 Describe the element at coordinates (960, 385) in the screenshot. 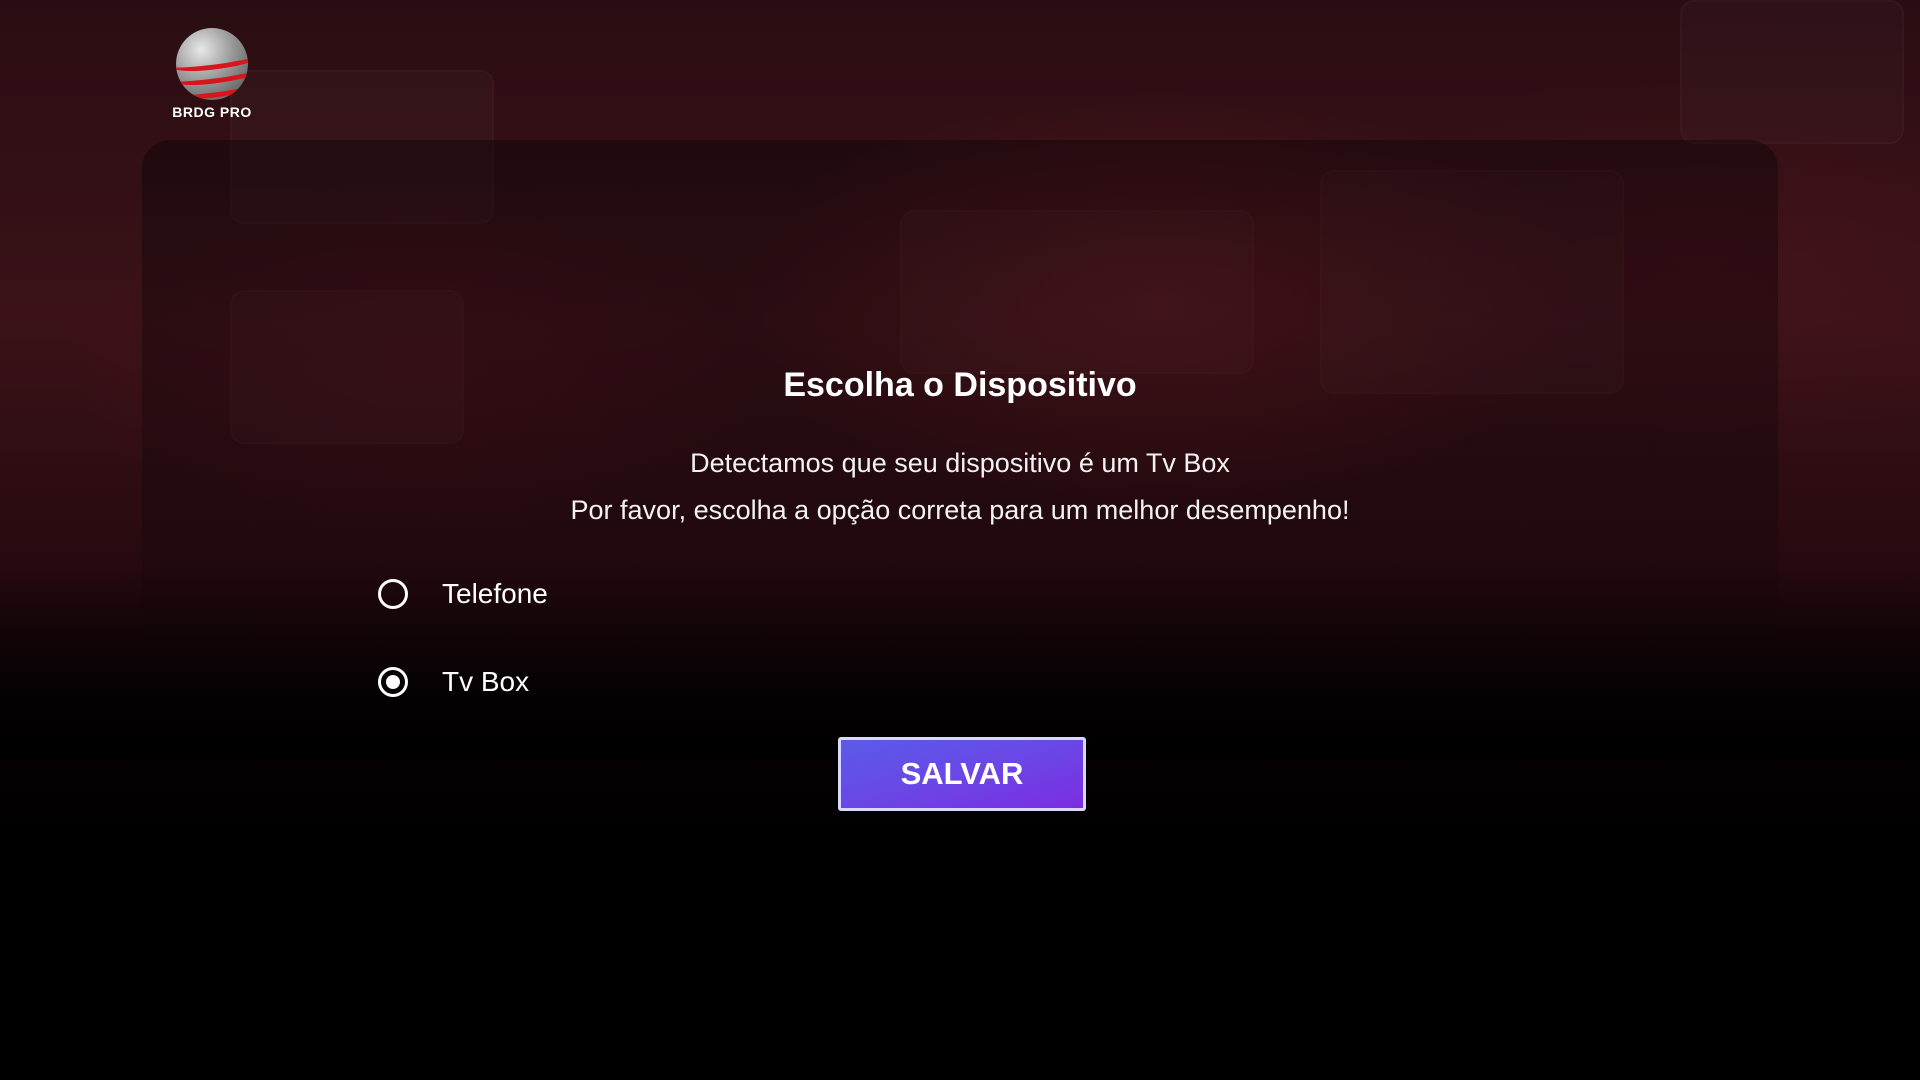

I see `dialog-title: Escolha o Dispositivo` at that location.